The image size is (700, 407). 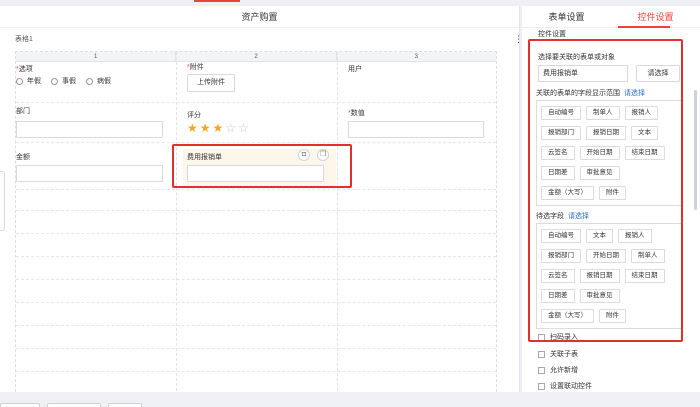 What do you see at coordinates (355, 69) in the screenshot?
I see `user-field-label: 用户` at bounding box center [355, 69].